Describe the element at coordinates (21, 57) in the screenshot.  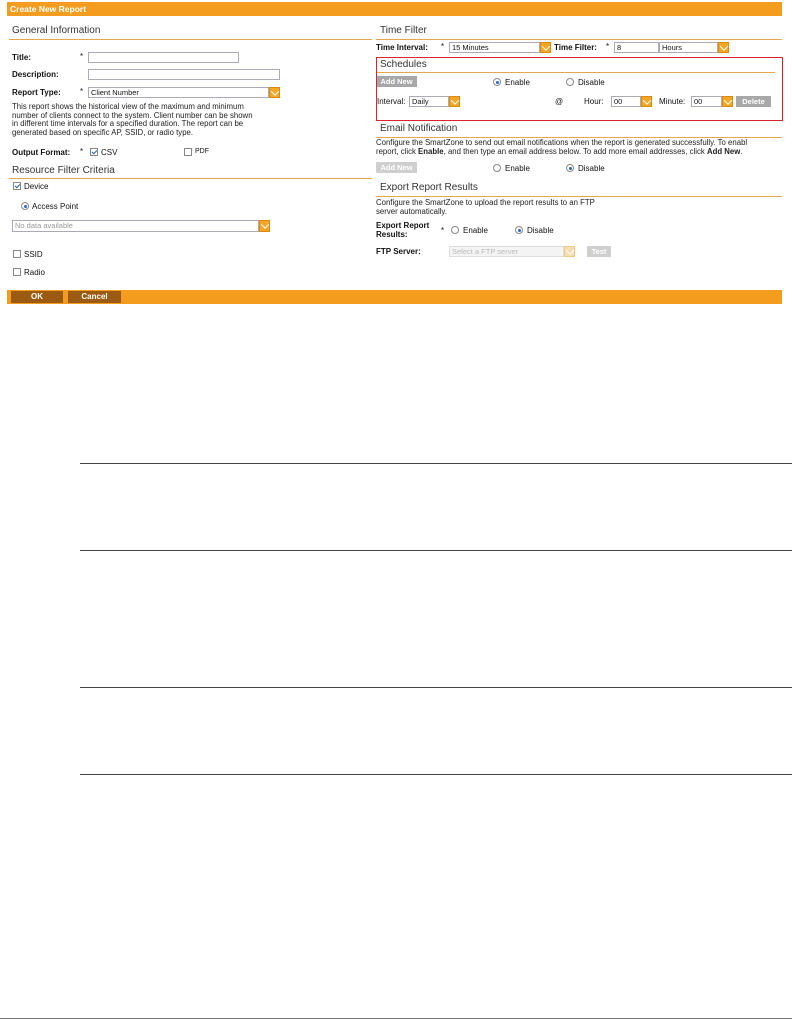
I see `title-label: Title:` at that location.